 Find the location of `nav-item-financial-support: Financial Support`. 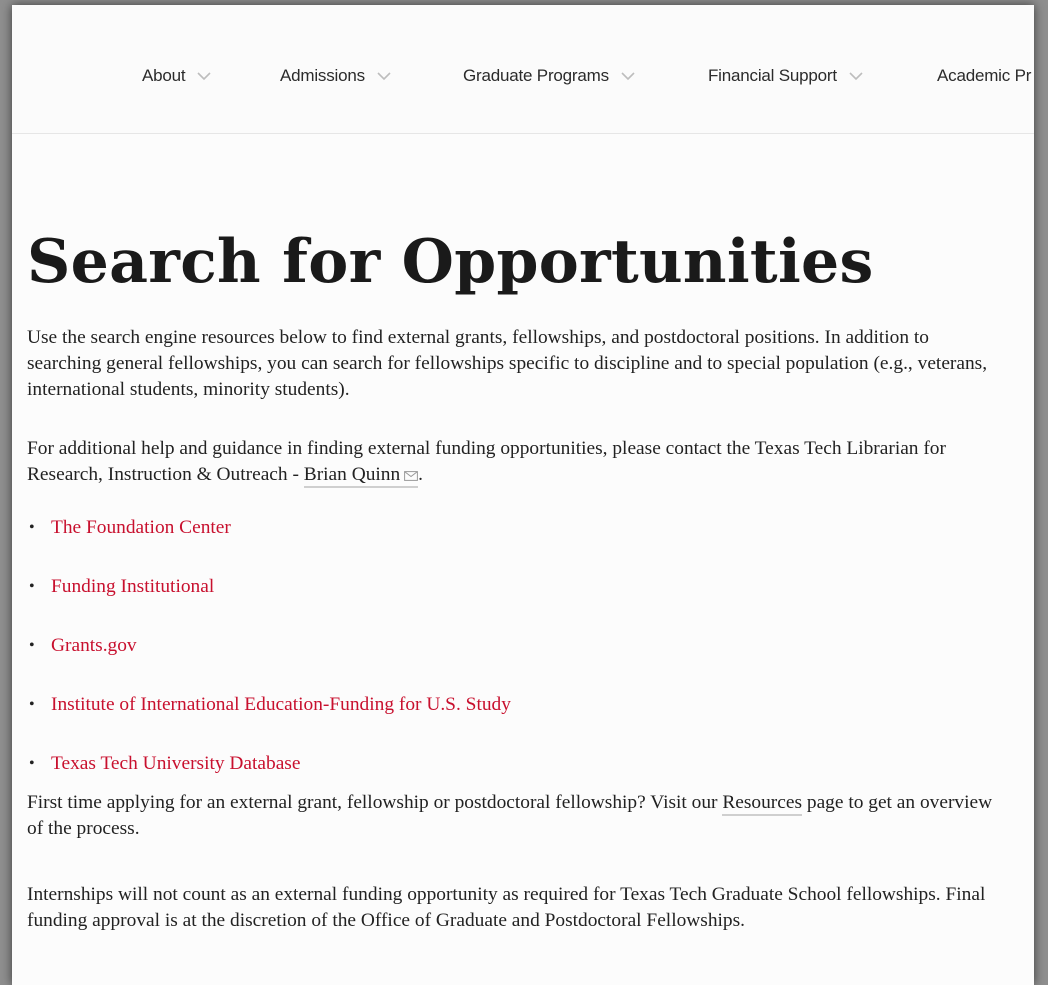

nav-item-financial-support: Financial Support is located at coordinates (785, 76).